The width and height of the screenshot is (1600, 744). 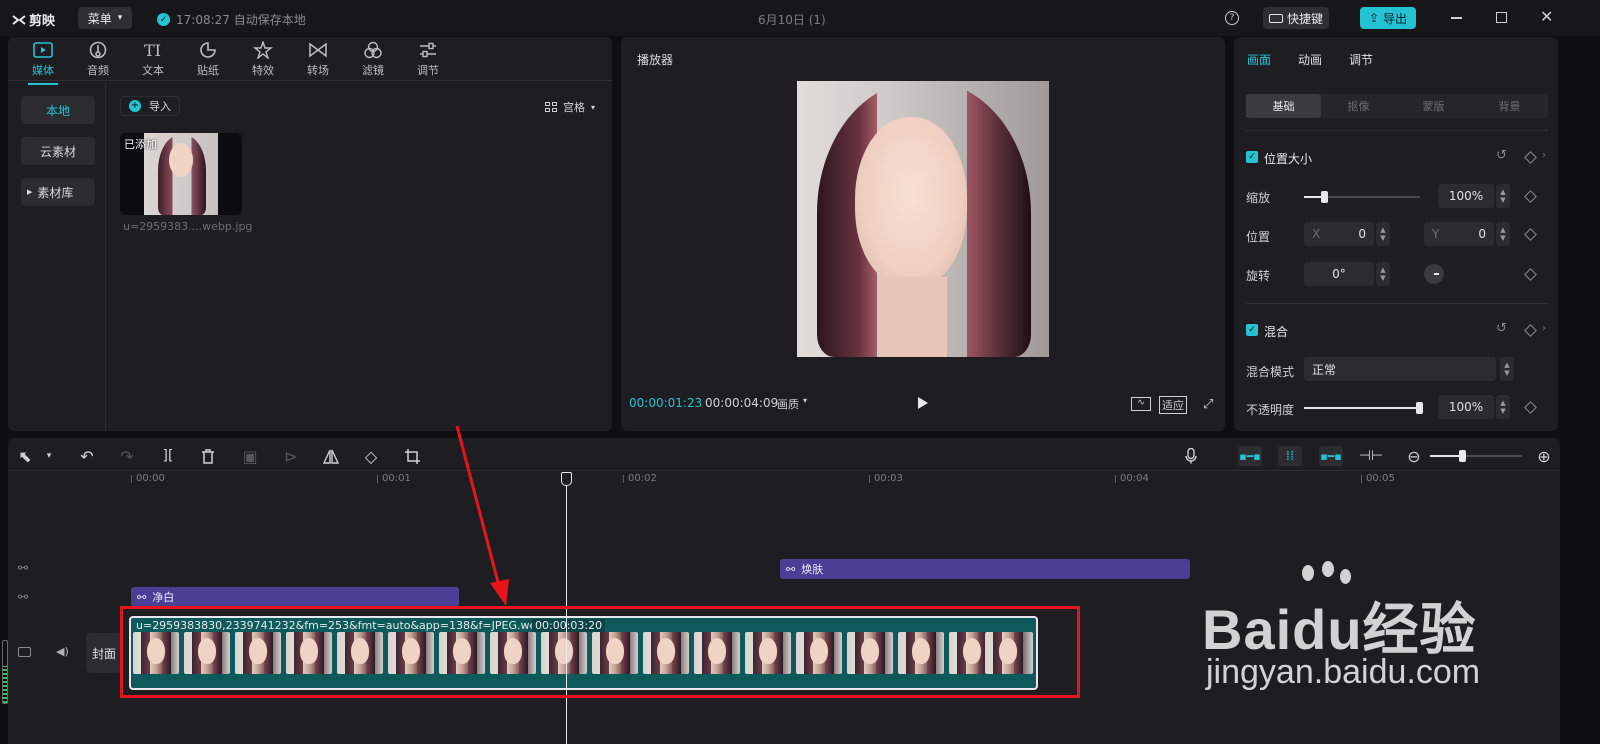 What do you see at coordinates (1343, 672) in the screenshot?
I see `baidu-url: jingyan.baidu.com` at bounding box center [1343, 672].